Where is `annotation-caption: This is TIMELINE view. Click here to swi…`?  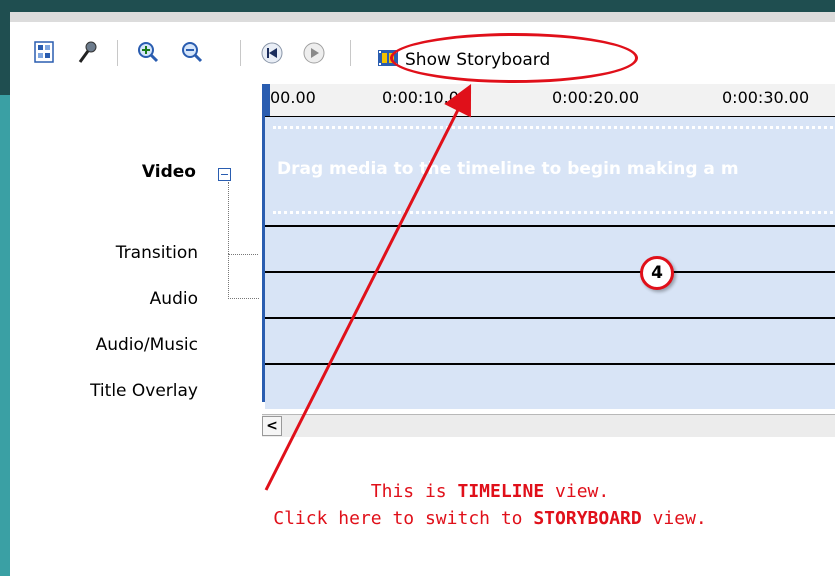 annotation-caption: This is TIMELINE view. Click here to swi… is located at coordinates (490, 505).